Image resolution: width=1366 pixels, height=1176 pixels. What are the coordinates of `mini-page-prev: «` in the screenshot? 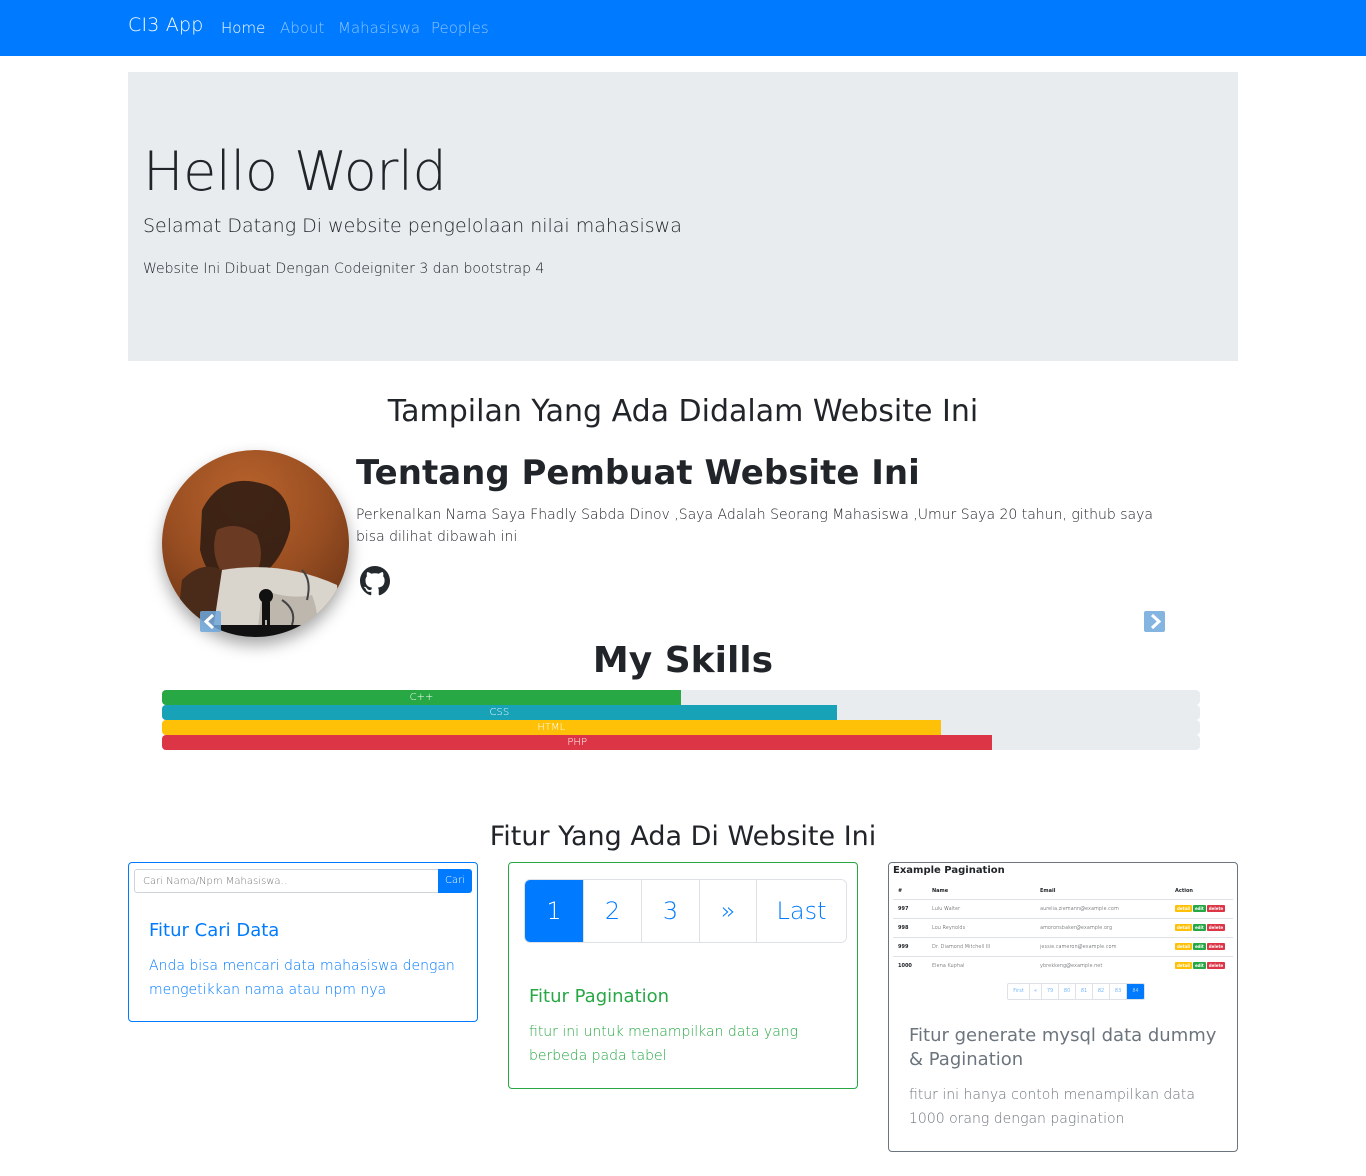 It's located at (1036, 991).